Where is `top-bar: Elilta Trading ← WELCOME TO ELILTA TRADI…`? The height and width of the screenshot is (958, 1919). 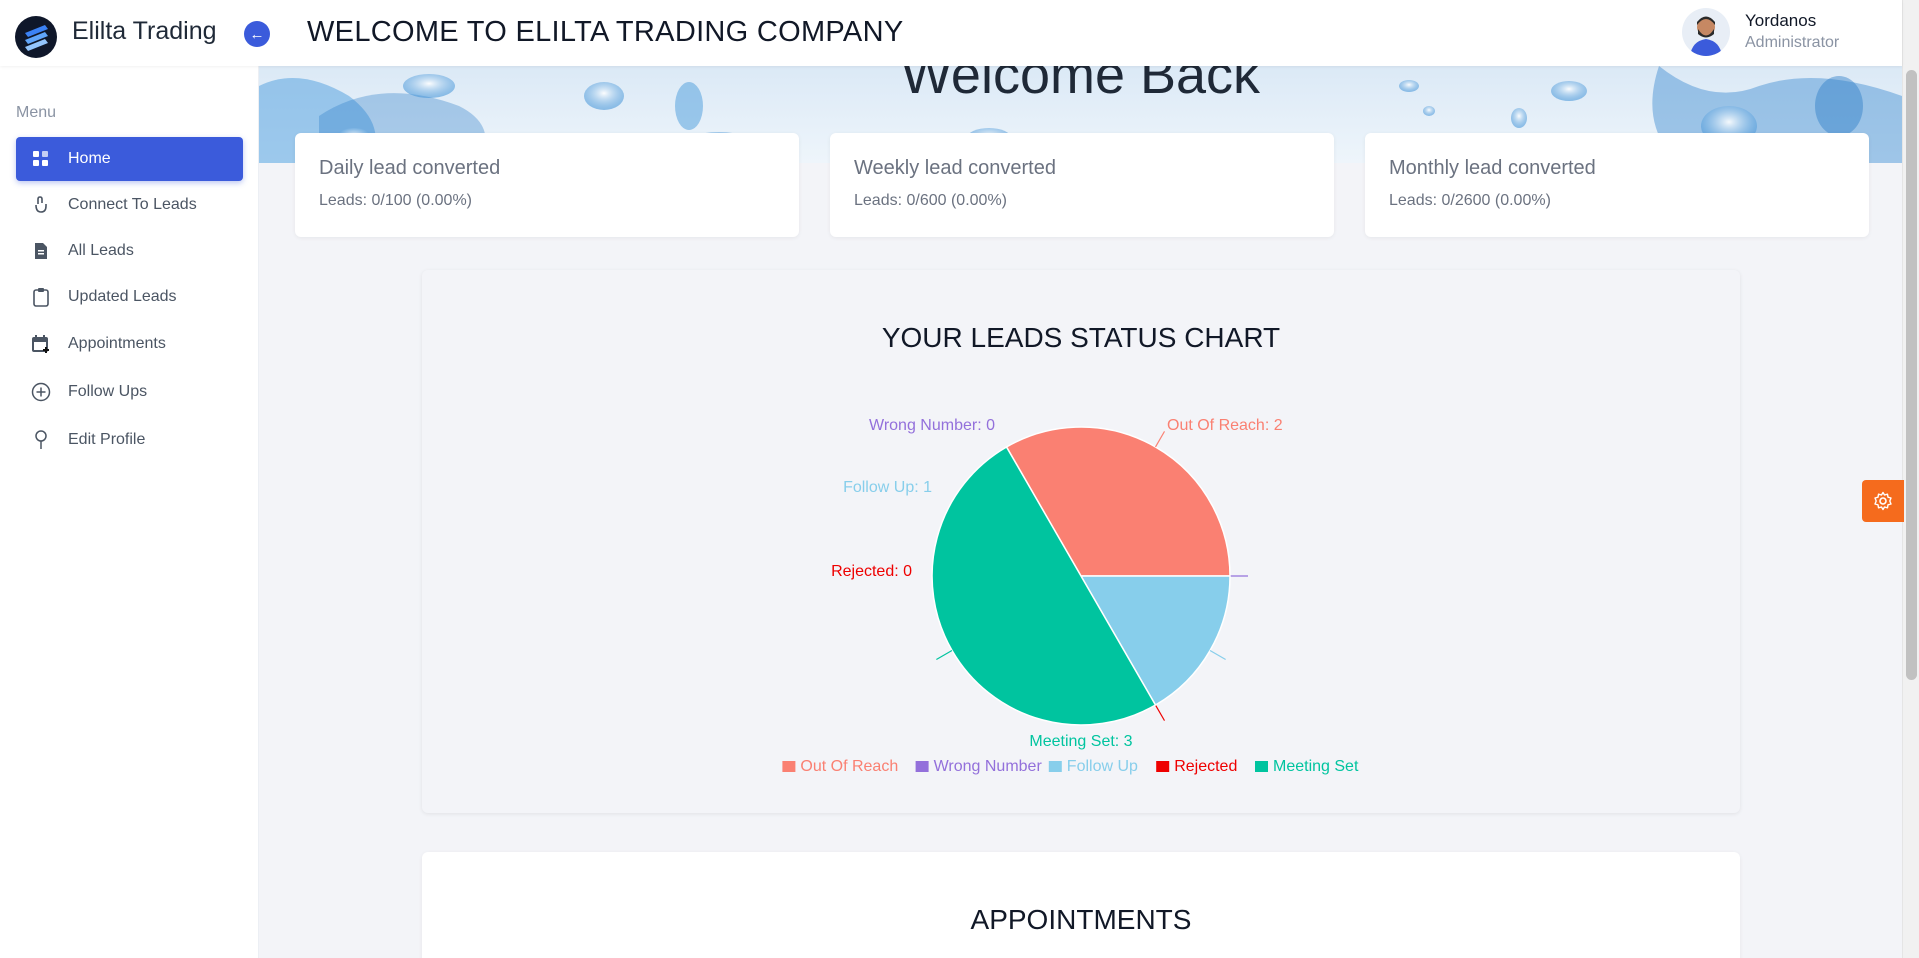
top-bar: Elilta Trading ← WELCOME TO ELILTA TRADI… is located at coordinates (951, 33).